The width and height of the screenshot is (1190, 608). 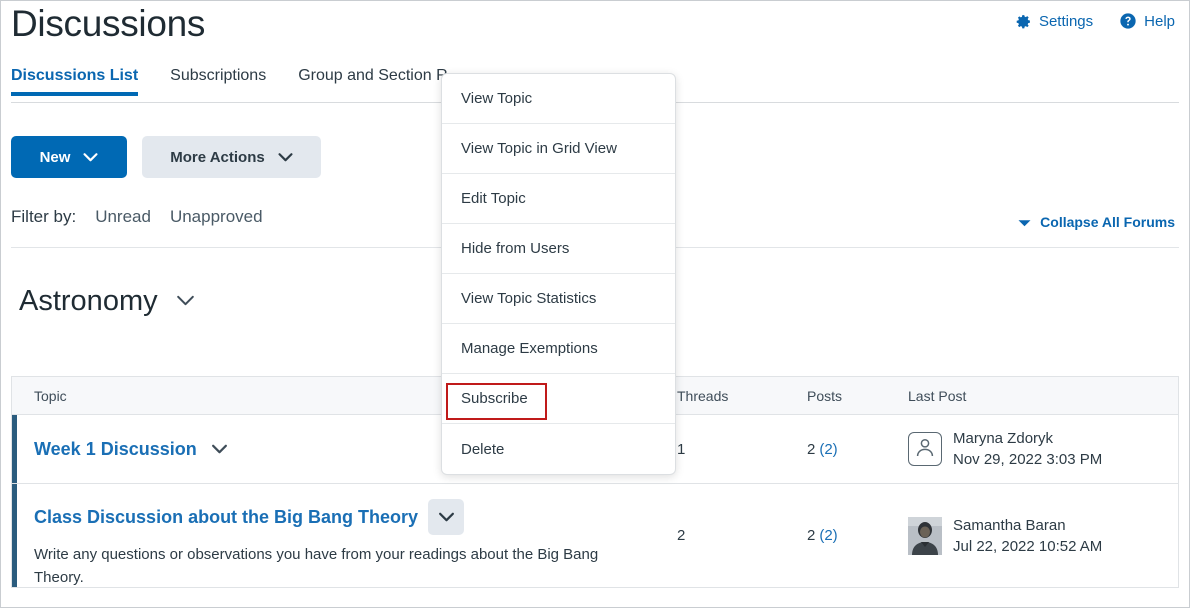 What do you see at coordinates (1003, 438) in the screenshot?
I see `last-post-author: Maryna Zdoryk` at bounding box center [1003, 438].